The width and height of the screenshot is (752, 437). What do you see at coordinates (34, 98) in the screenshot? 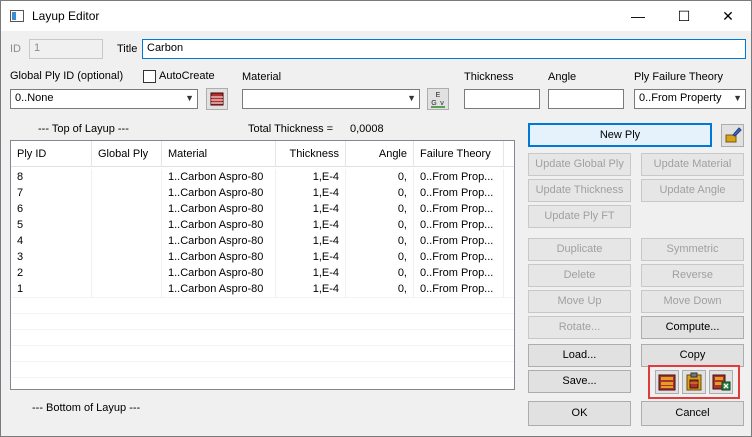
I see `global-ply-value: 0..None` at bounding box center [34, 98].